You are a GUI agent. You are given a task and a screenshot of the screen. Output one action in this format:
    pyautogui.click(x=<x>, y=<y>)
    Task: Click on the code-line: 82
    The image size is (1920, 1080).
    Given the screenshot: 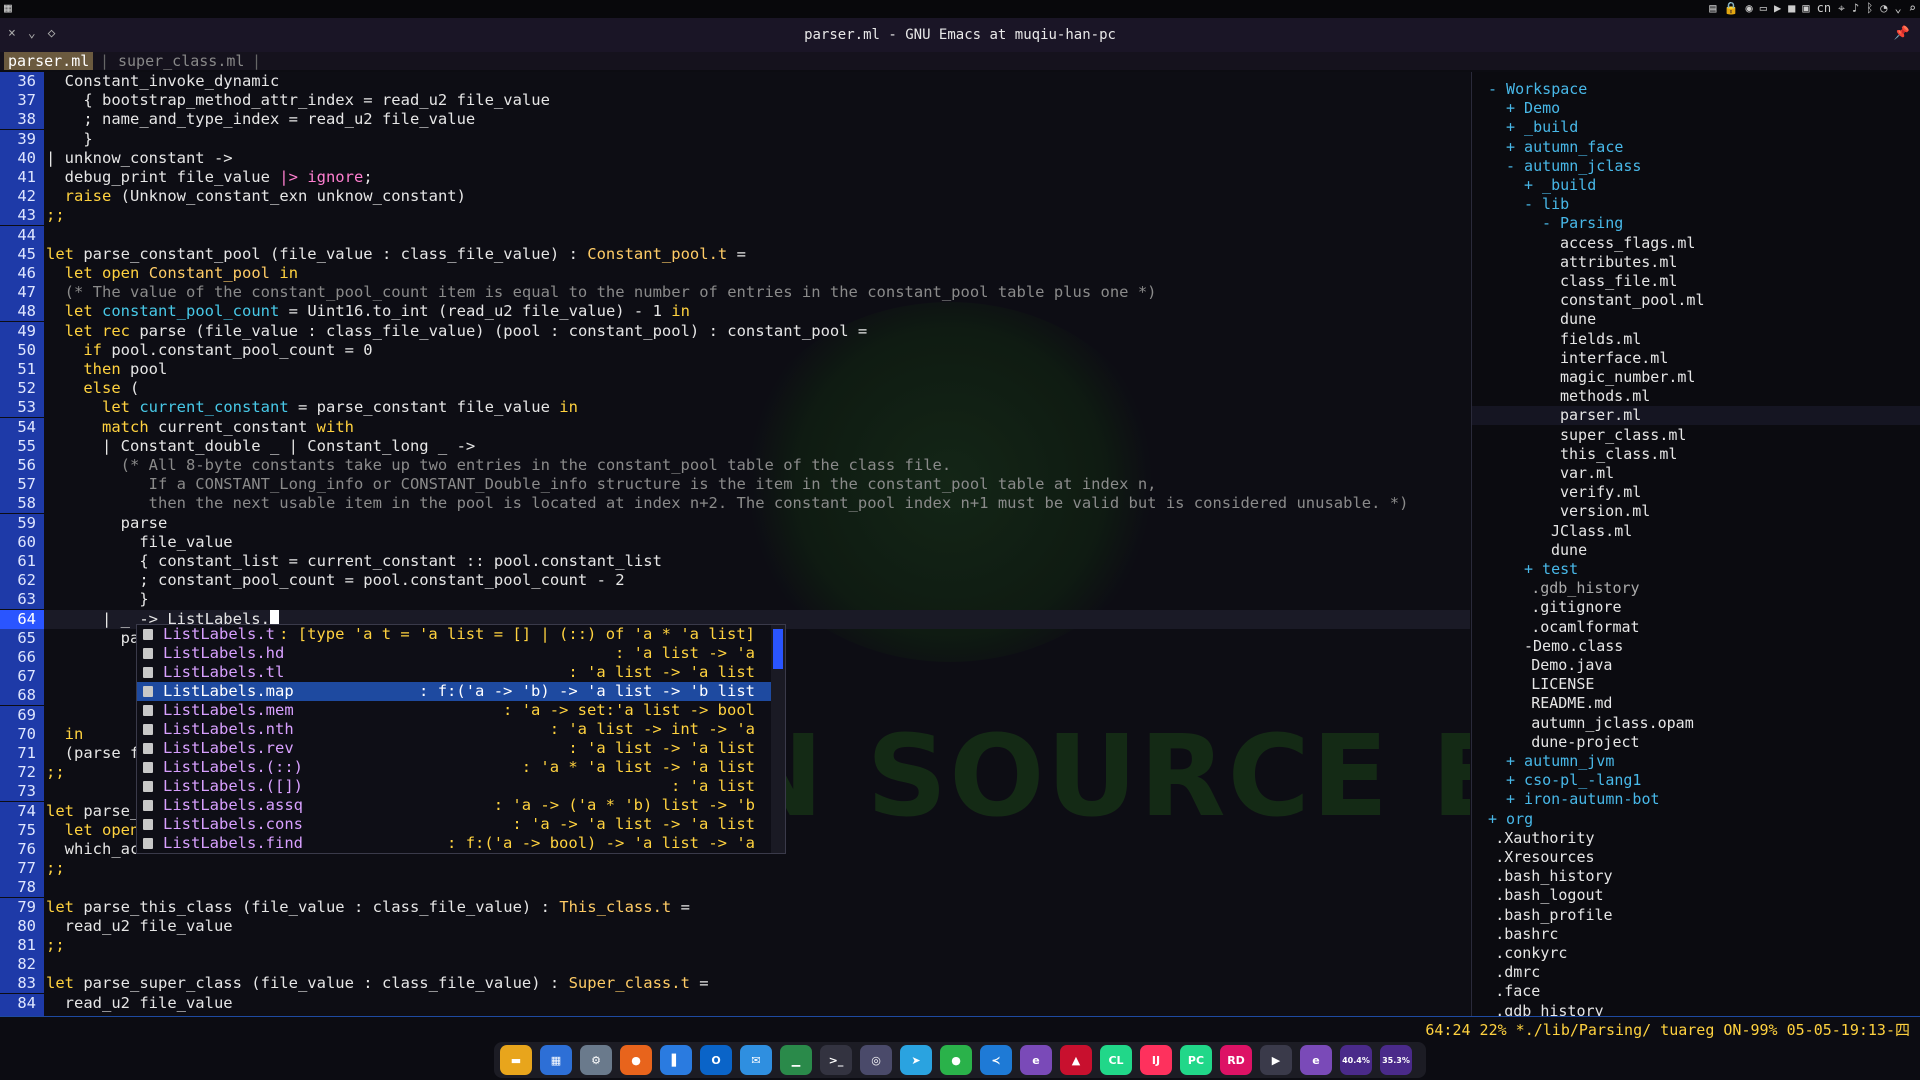 What is the action you would take?
    pyautogui.click(x=735, y=965)
    